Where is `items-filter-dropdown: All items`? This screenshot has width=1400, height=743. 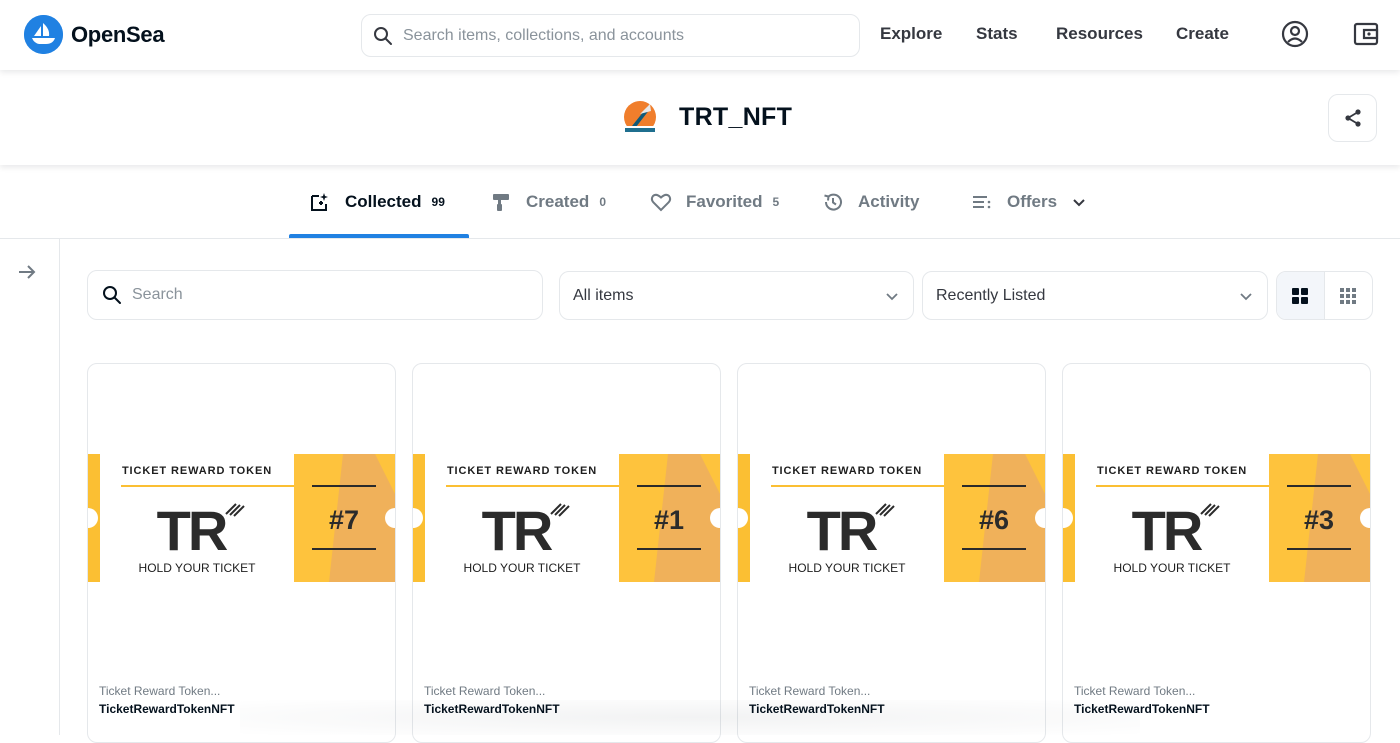 items-filter-dropdown: All items is located at coordinates (736, 295).